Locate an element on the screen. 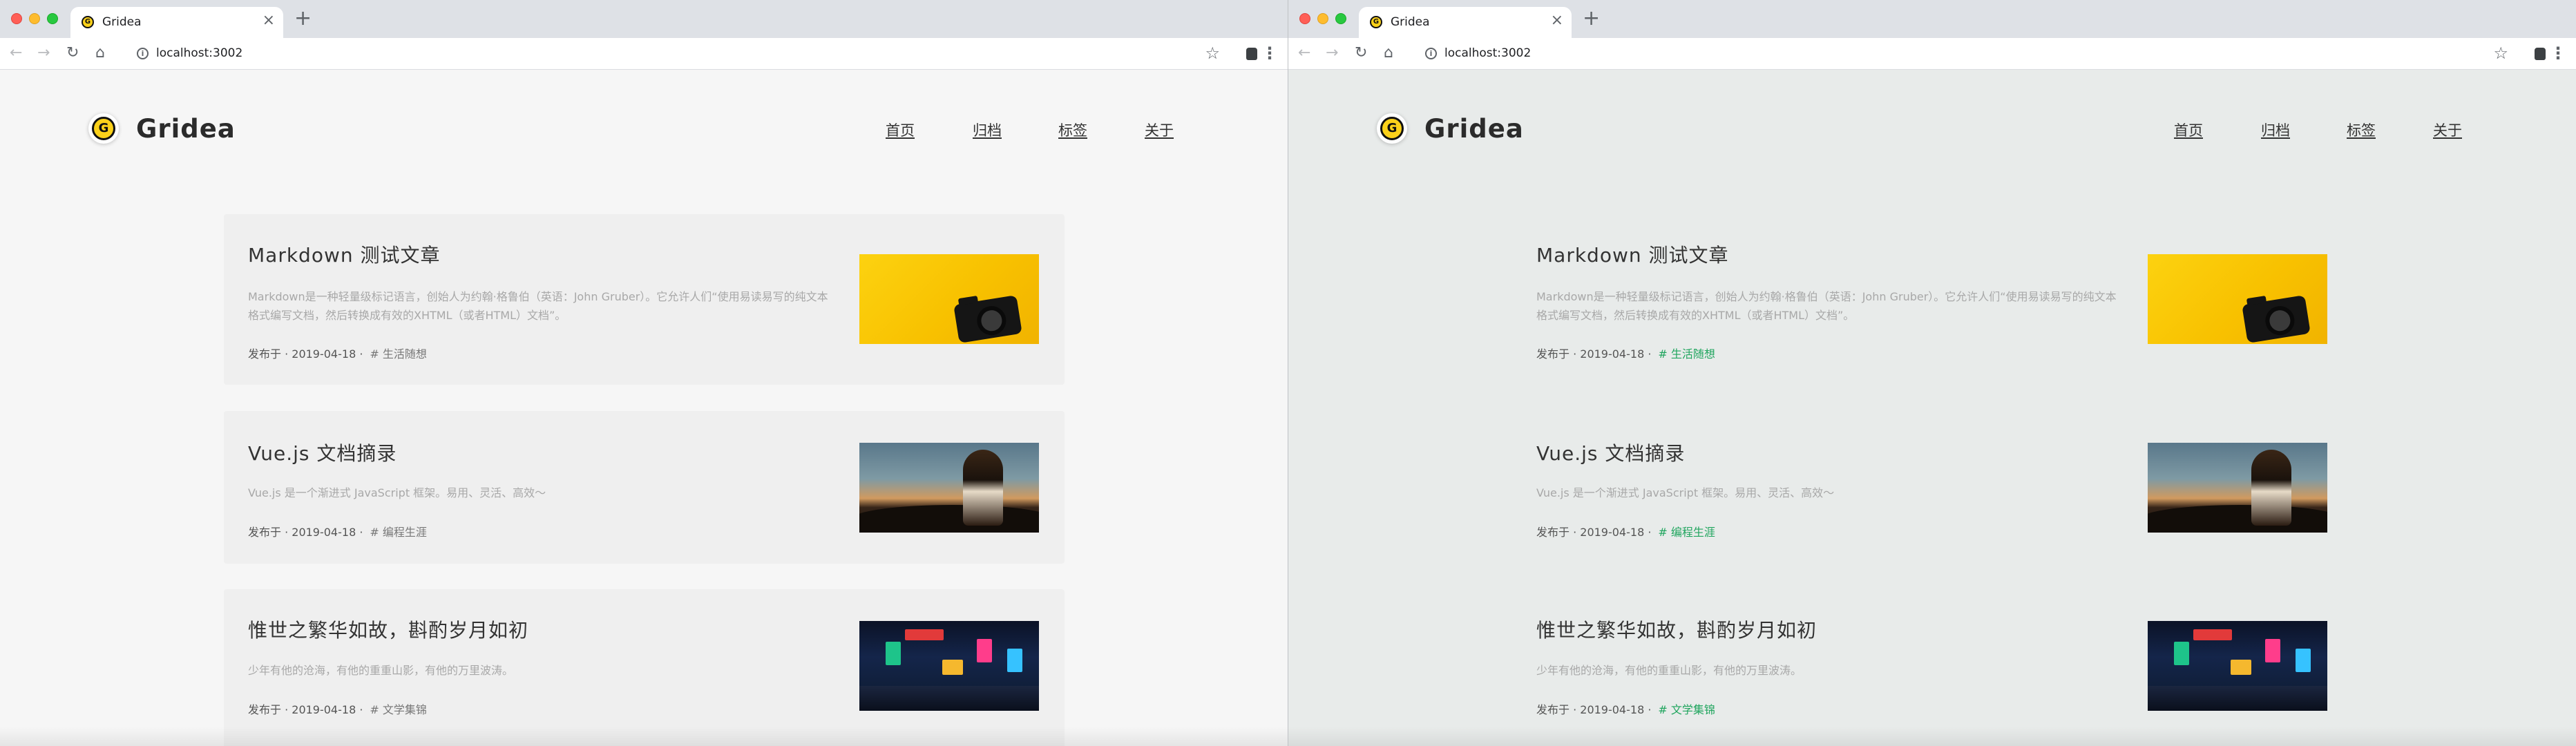 The width and height of the screenshot is (2576, 746). bottom-fade is located at coordinates (644, 737).